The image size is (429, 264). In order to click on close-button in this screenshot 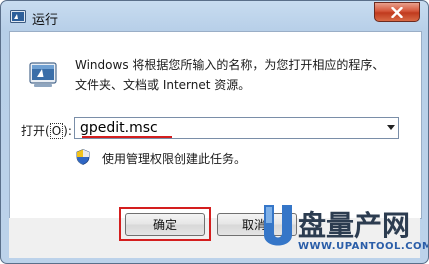, I will do `click(397, 12)`.